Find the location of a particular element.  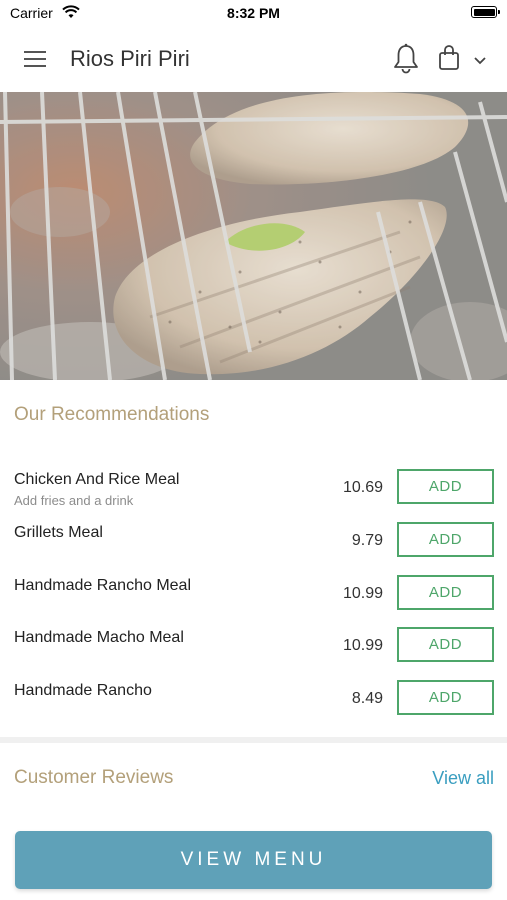

menu-icon is located at coordinates (35, 59).